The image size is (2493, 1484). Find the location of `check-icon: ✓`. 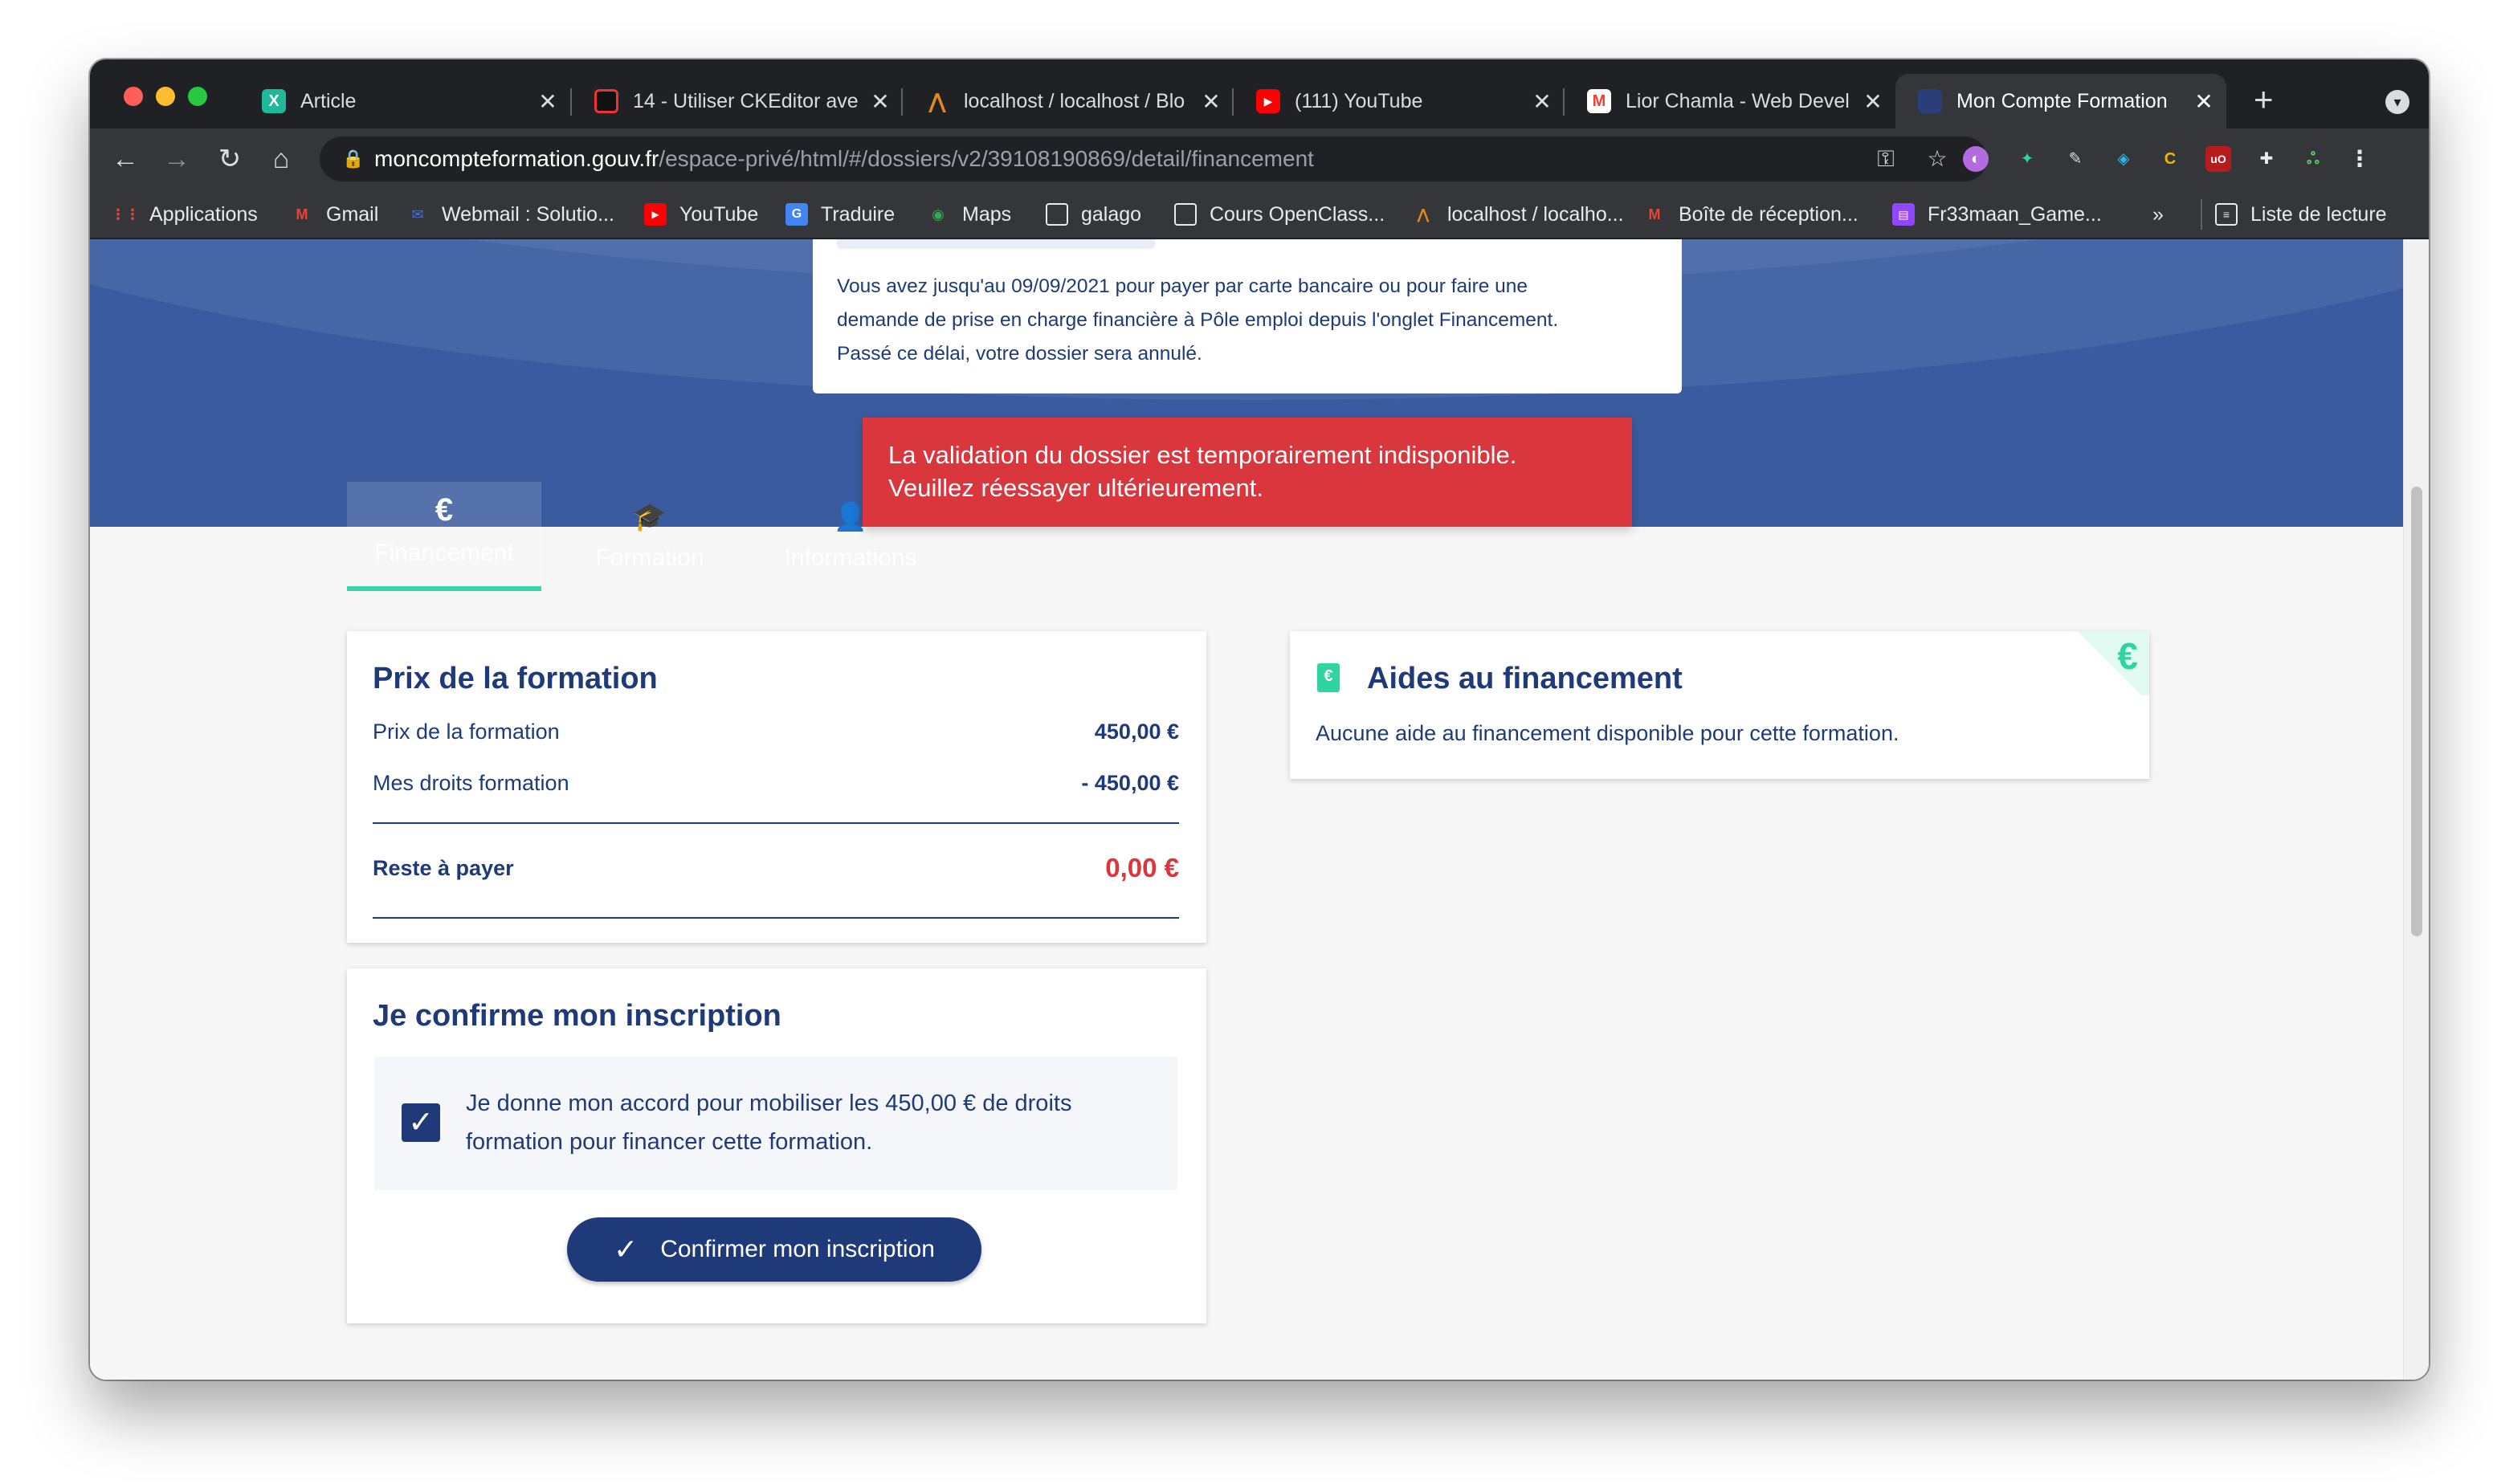

check-icon: ✓ is located at coordinates (626, 1249).